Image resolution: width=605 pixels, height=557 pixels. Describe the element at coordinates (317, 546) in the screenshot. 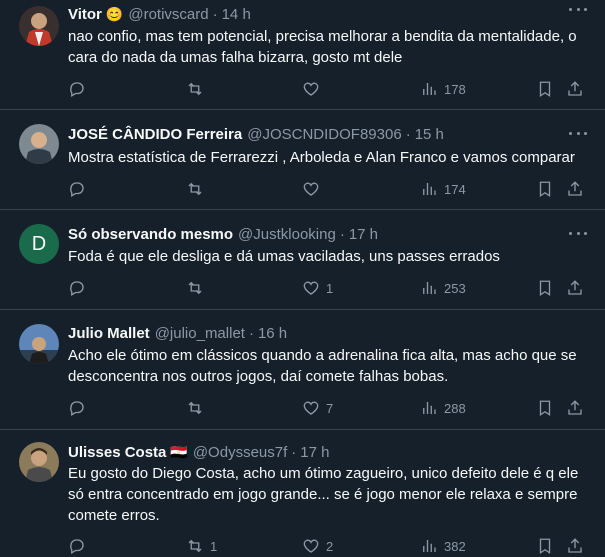

I see `like-button: 2` at that location.